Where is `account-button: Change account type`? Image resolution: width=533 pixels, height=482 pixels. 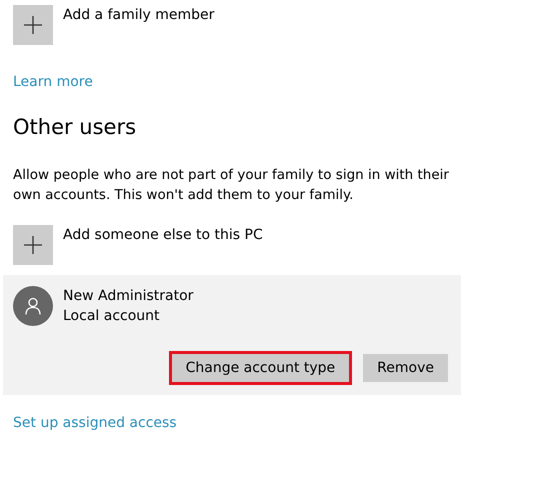 account-button: Change account type is located at coordinates (260, 368).